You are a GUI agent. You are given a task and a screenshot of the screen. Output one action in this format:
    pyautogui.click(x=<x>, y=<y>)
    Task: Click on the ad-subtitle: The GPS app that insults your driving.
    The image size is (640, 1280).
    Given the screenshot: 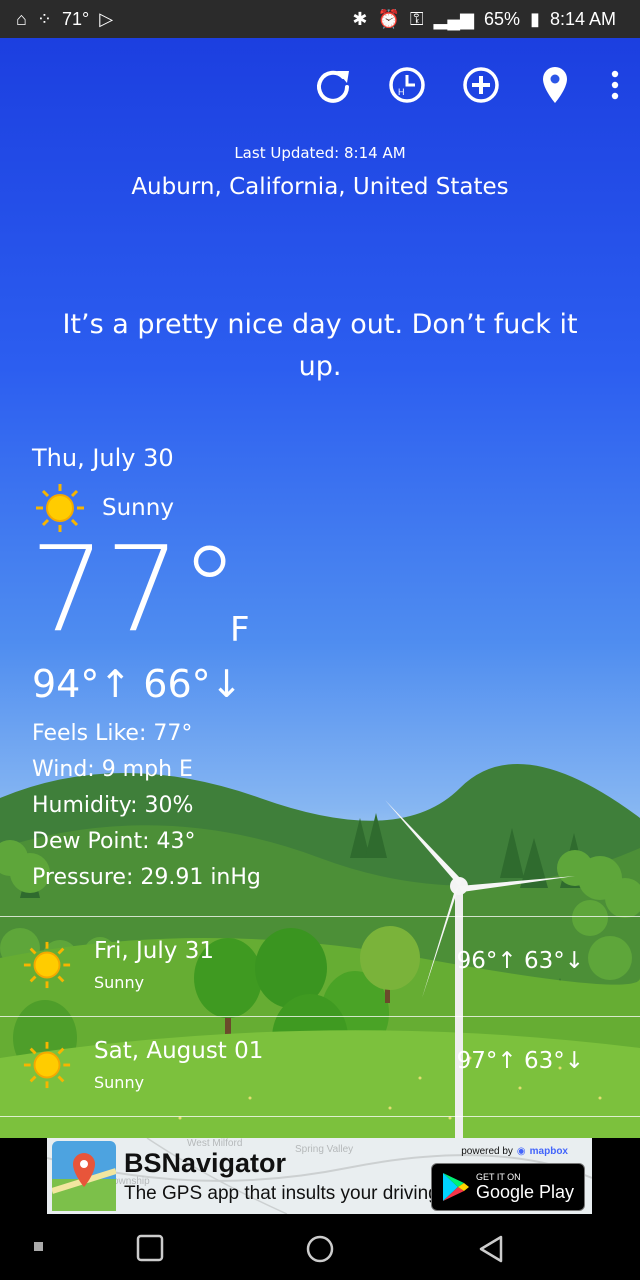 What is the action you would take?
    pyautogui.click(x=284, y=1193)
    